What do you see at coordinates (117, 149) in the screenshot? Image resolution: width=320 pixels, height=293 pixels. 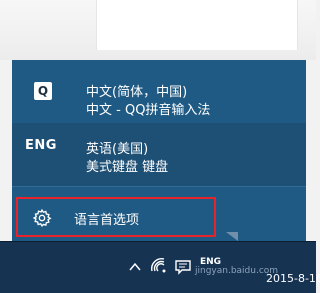 I see `language-name: 英语(美国)` at bounding box center [117, 149].